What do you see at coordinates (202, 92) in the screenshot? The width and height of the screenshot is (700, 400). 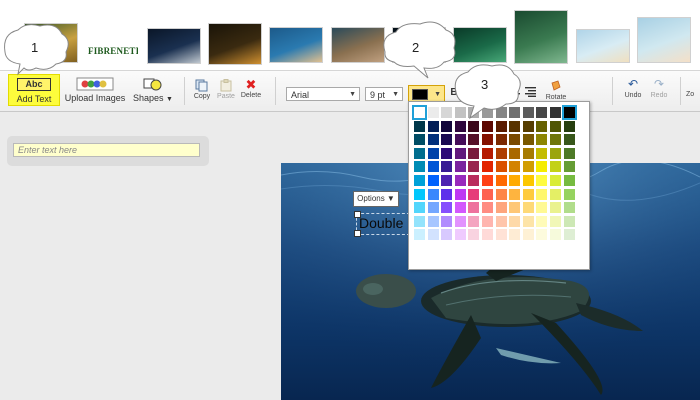 I see `copy-button: Copy` at bounding box center [202, 92].